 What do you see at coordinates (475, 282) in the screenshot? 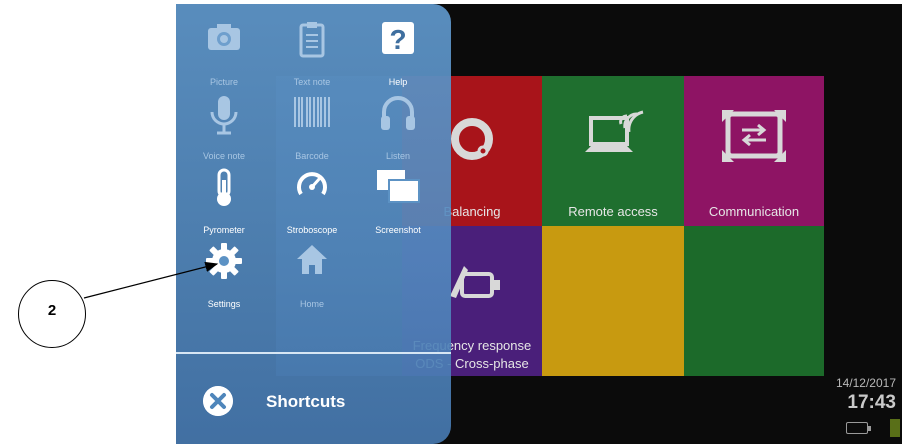
I see `motor-icon` at bounding box center [475, 282].